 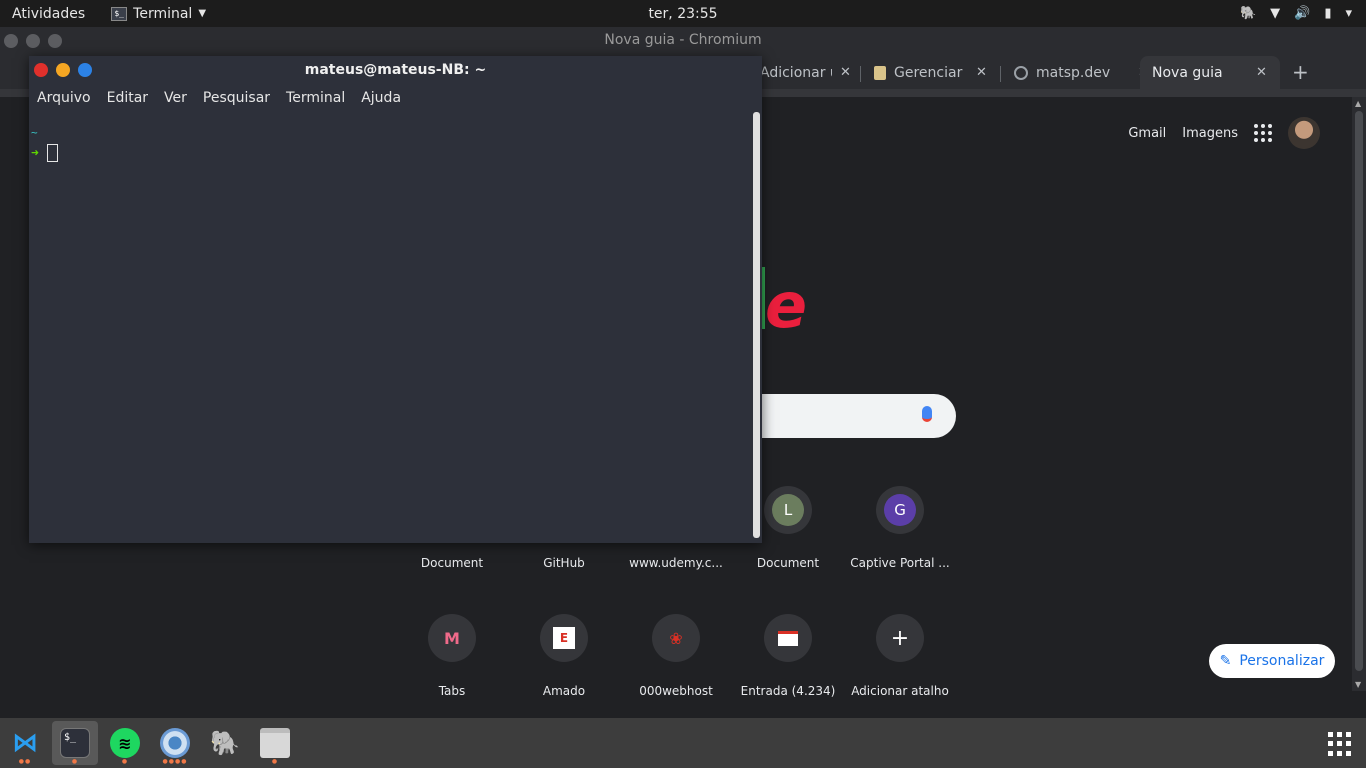 I want to click on window-title: Nova guia - Chromium, so click(x=683, y=40).